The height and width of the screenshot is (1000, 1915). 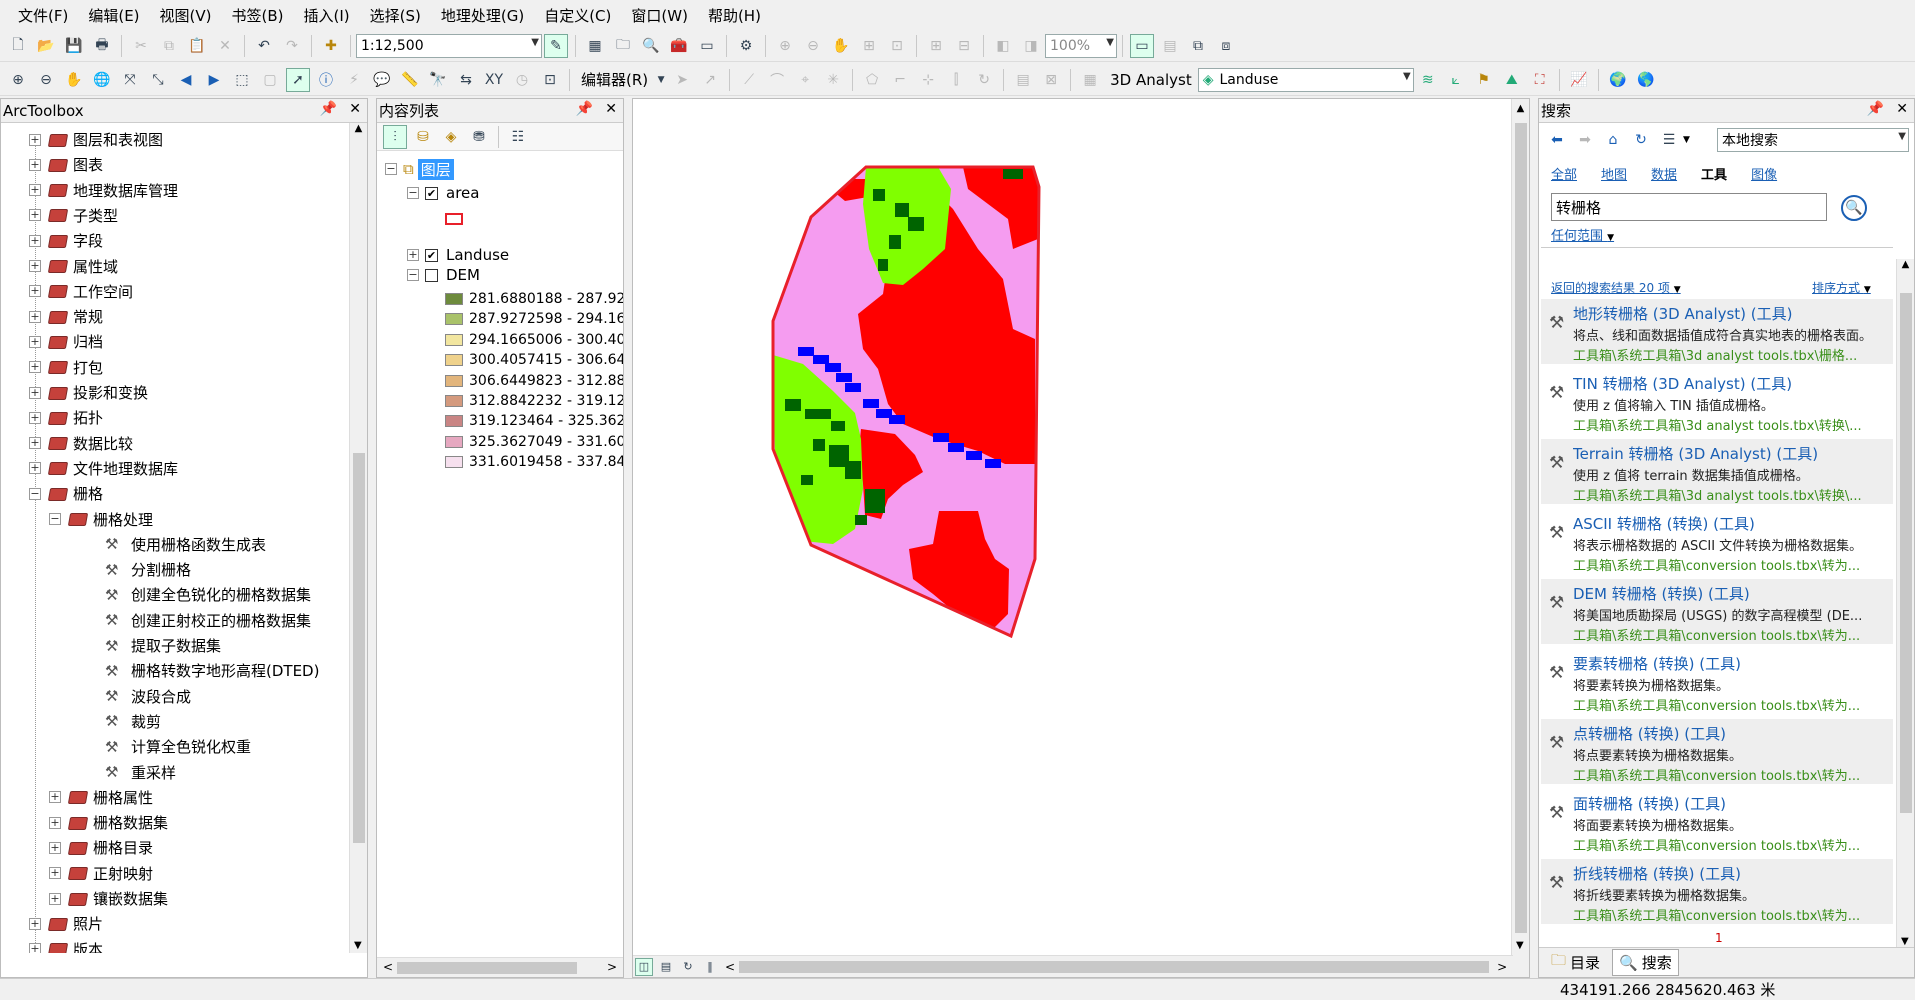 What do you see at coordinates (872, 80) in the screenshot?
I see `edit-vertices-icon: ⬠` at bounding box center [872, 80].